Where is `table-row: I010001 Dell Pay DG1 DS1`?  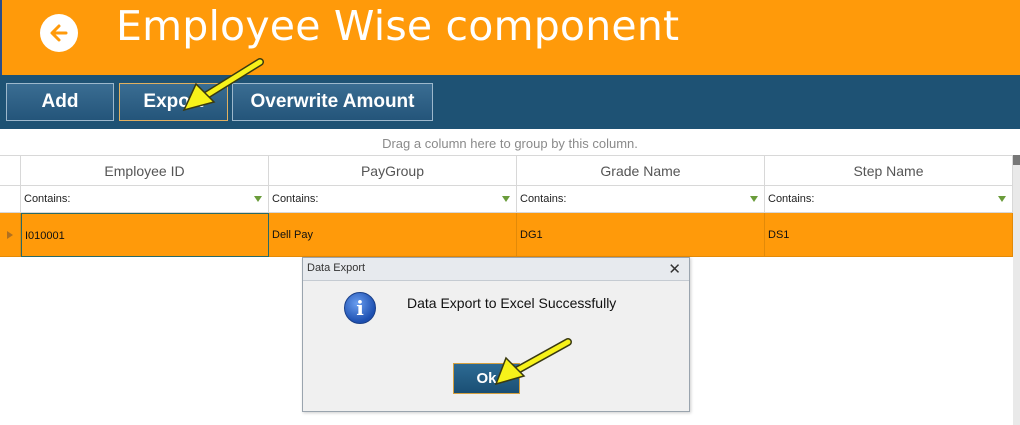
table-row: I010001 Dell Pay DG1 DS1 is located at coordinates (506, 235).